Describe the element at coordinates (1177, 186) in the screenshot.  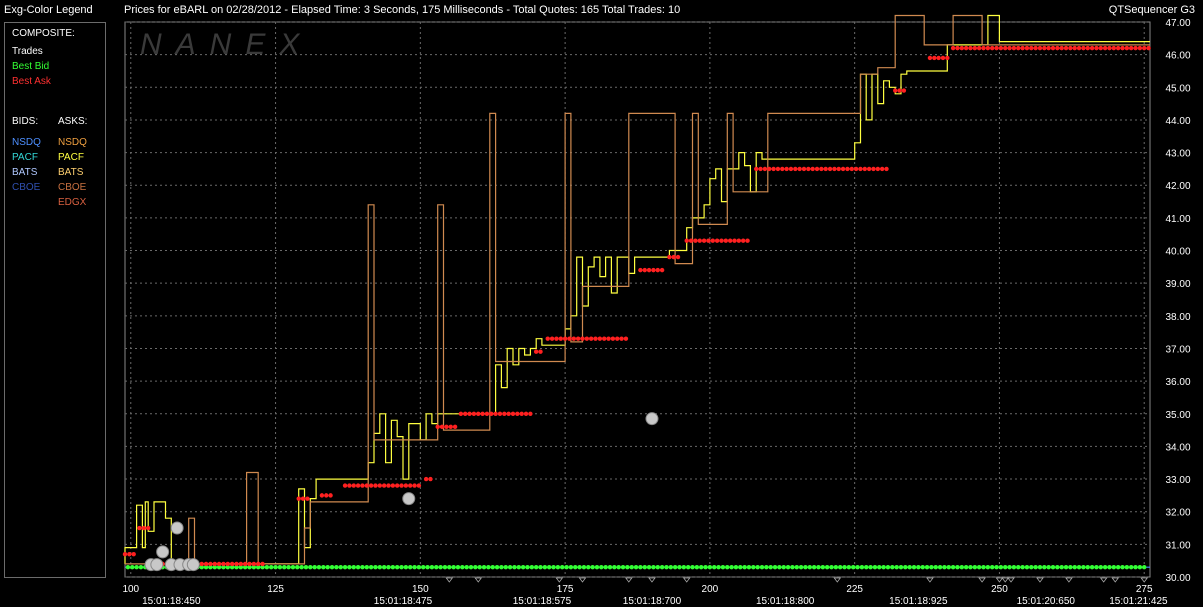
I see `y-tick-label: 42.00` at that location.